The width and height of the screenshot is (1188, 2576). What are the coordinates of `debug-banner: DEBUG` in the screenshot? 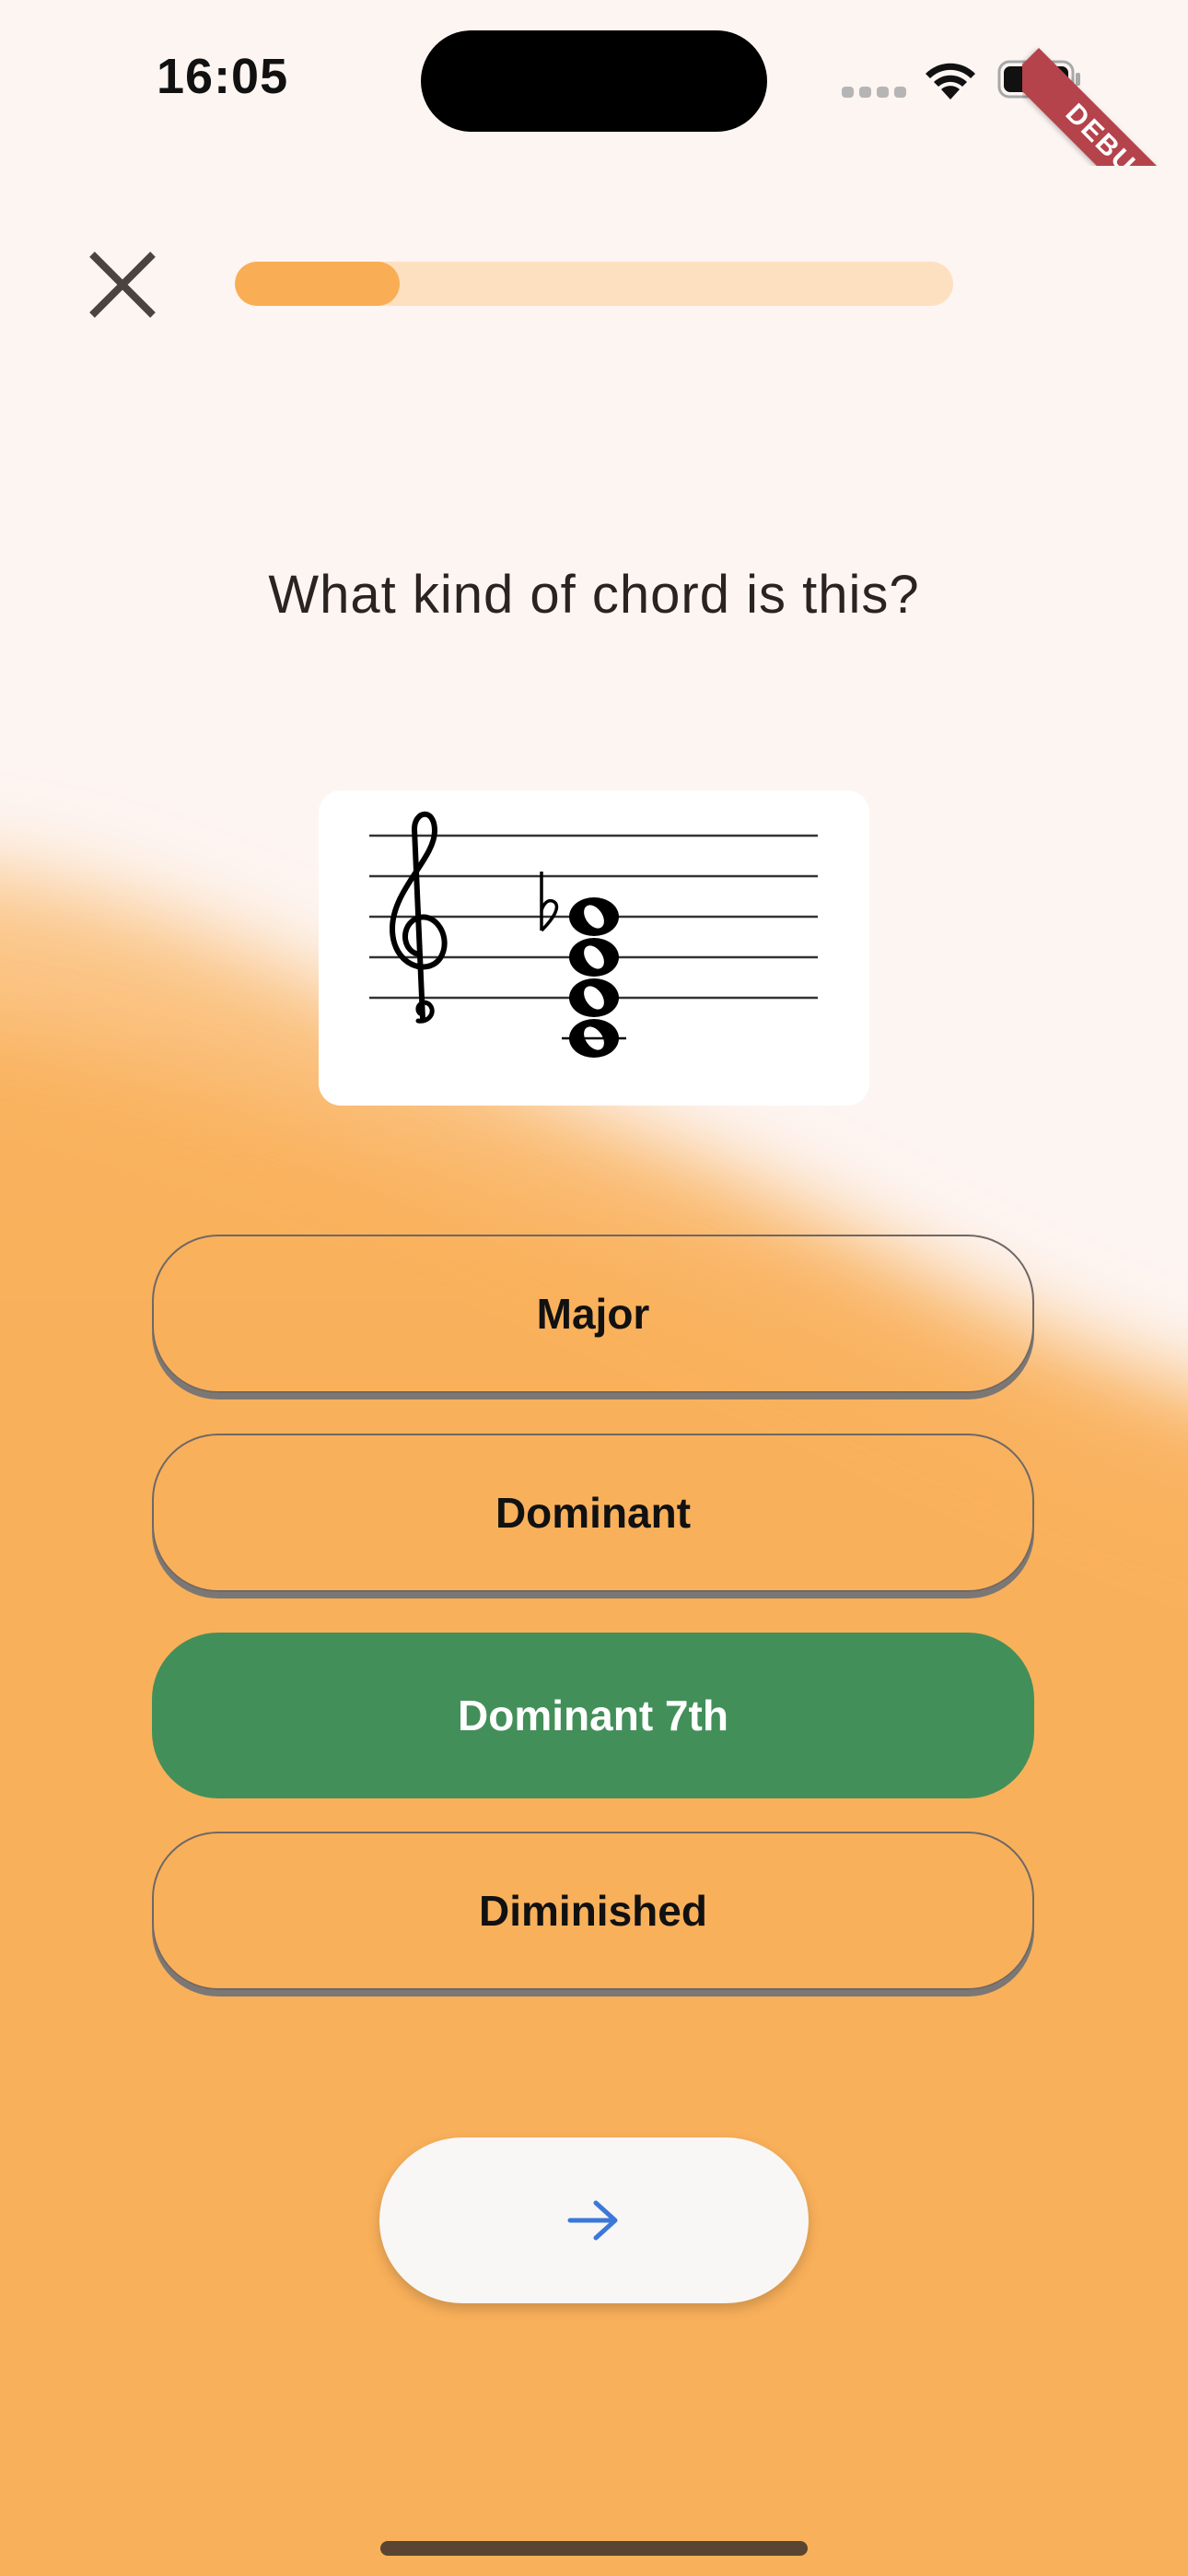 It's located at (1105, 83).